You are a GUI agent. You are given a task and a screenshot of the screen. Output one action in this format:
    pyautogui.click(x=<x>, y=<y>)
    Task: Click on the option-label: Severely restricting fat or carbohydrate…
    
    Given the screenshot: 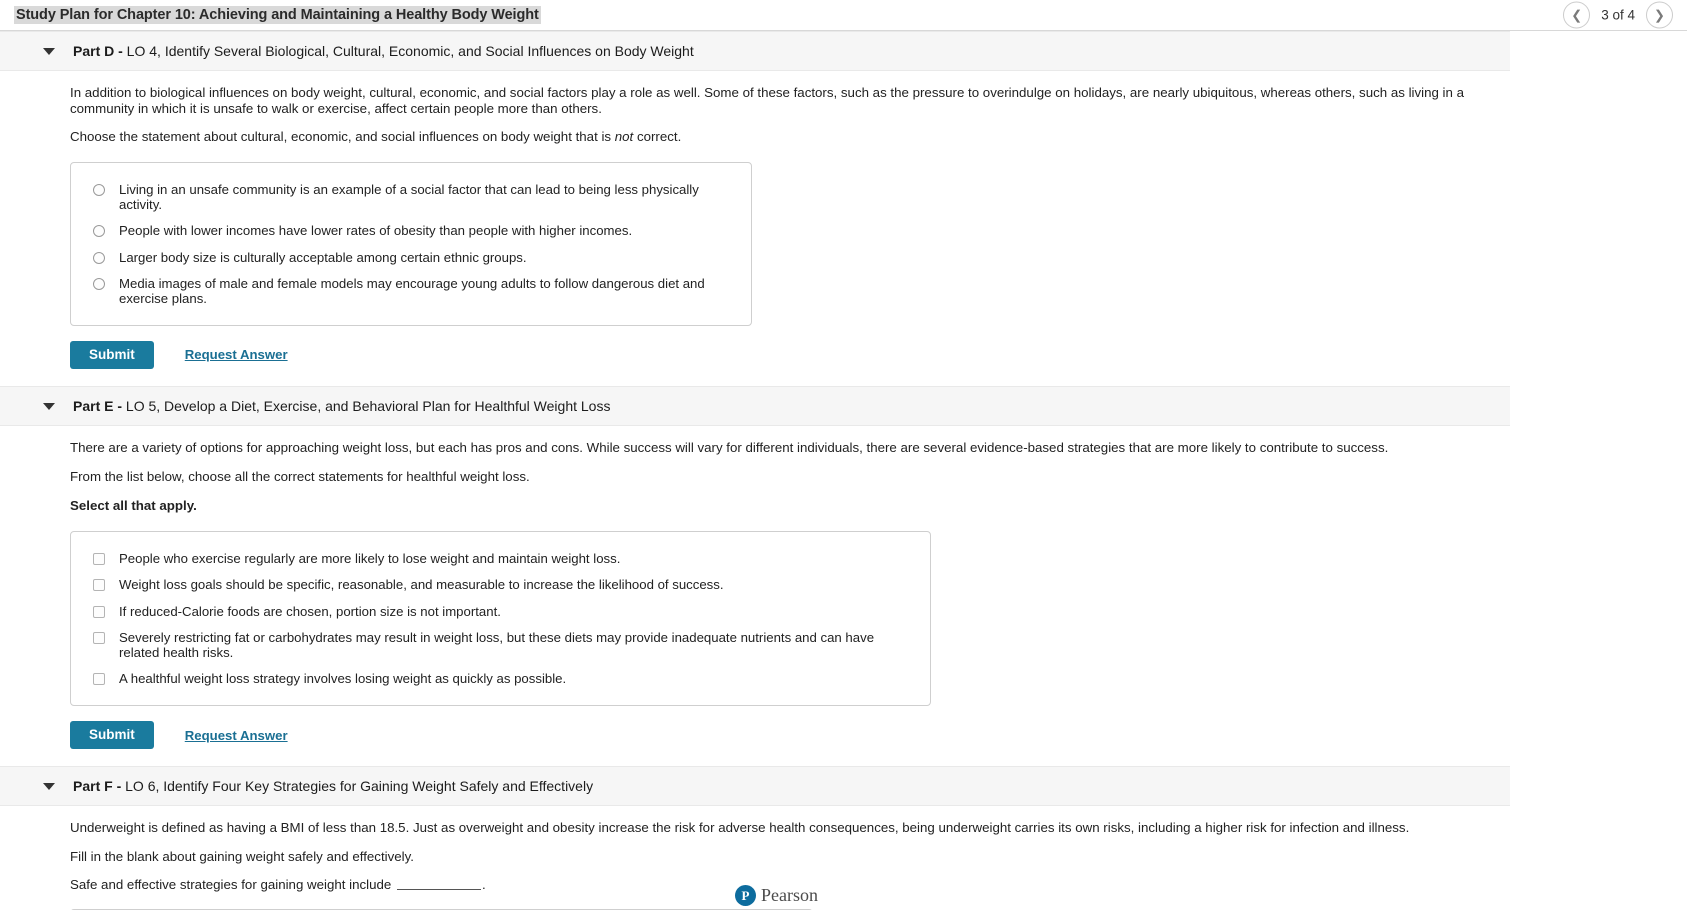 What is the action you would take?
    pyautogui.click(x=497, y=644)
    